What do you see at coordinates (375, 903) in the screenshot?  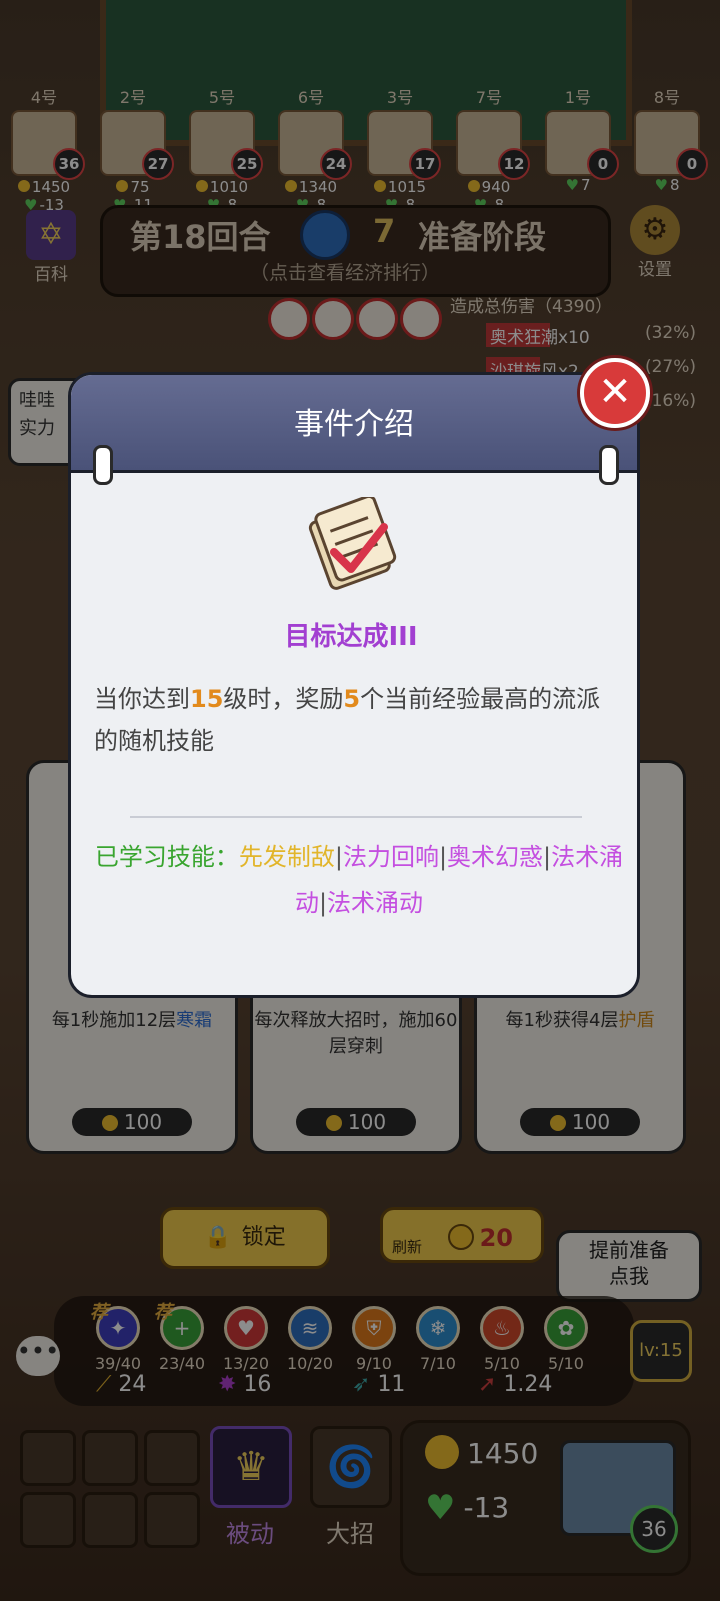 I see `skill-item: 法术涌动` at bounding box center [375, 903].